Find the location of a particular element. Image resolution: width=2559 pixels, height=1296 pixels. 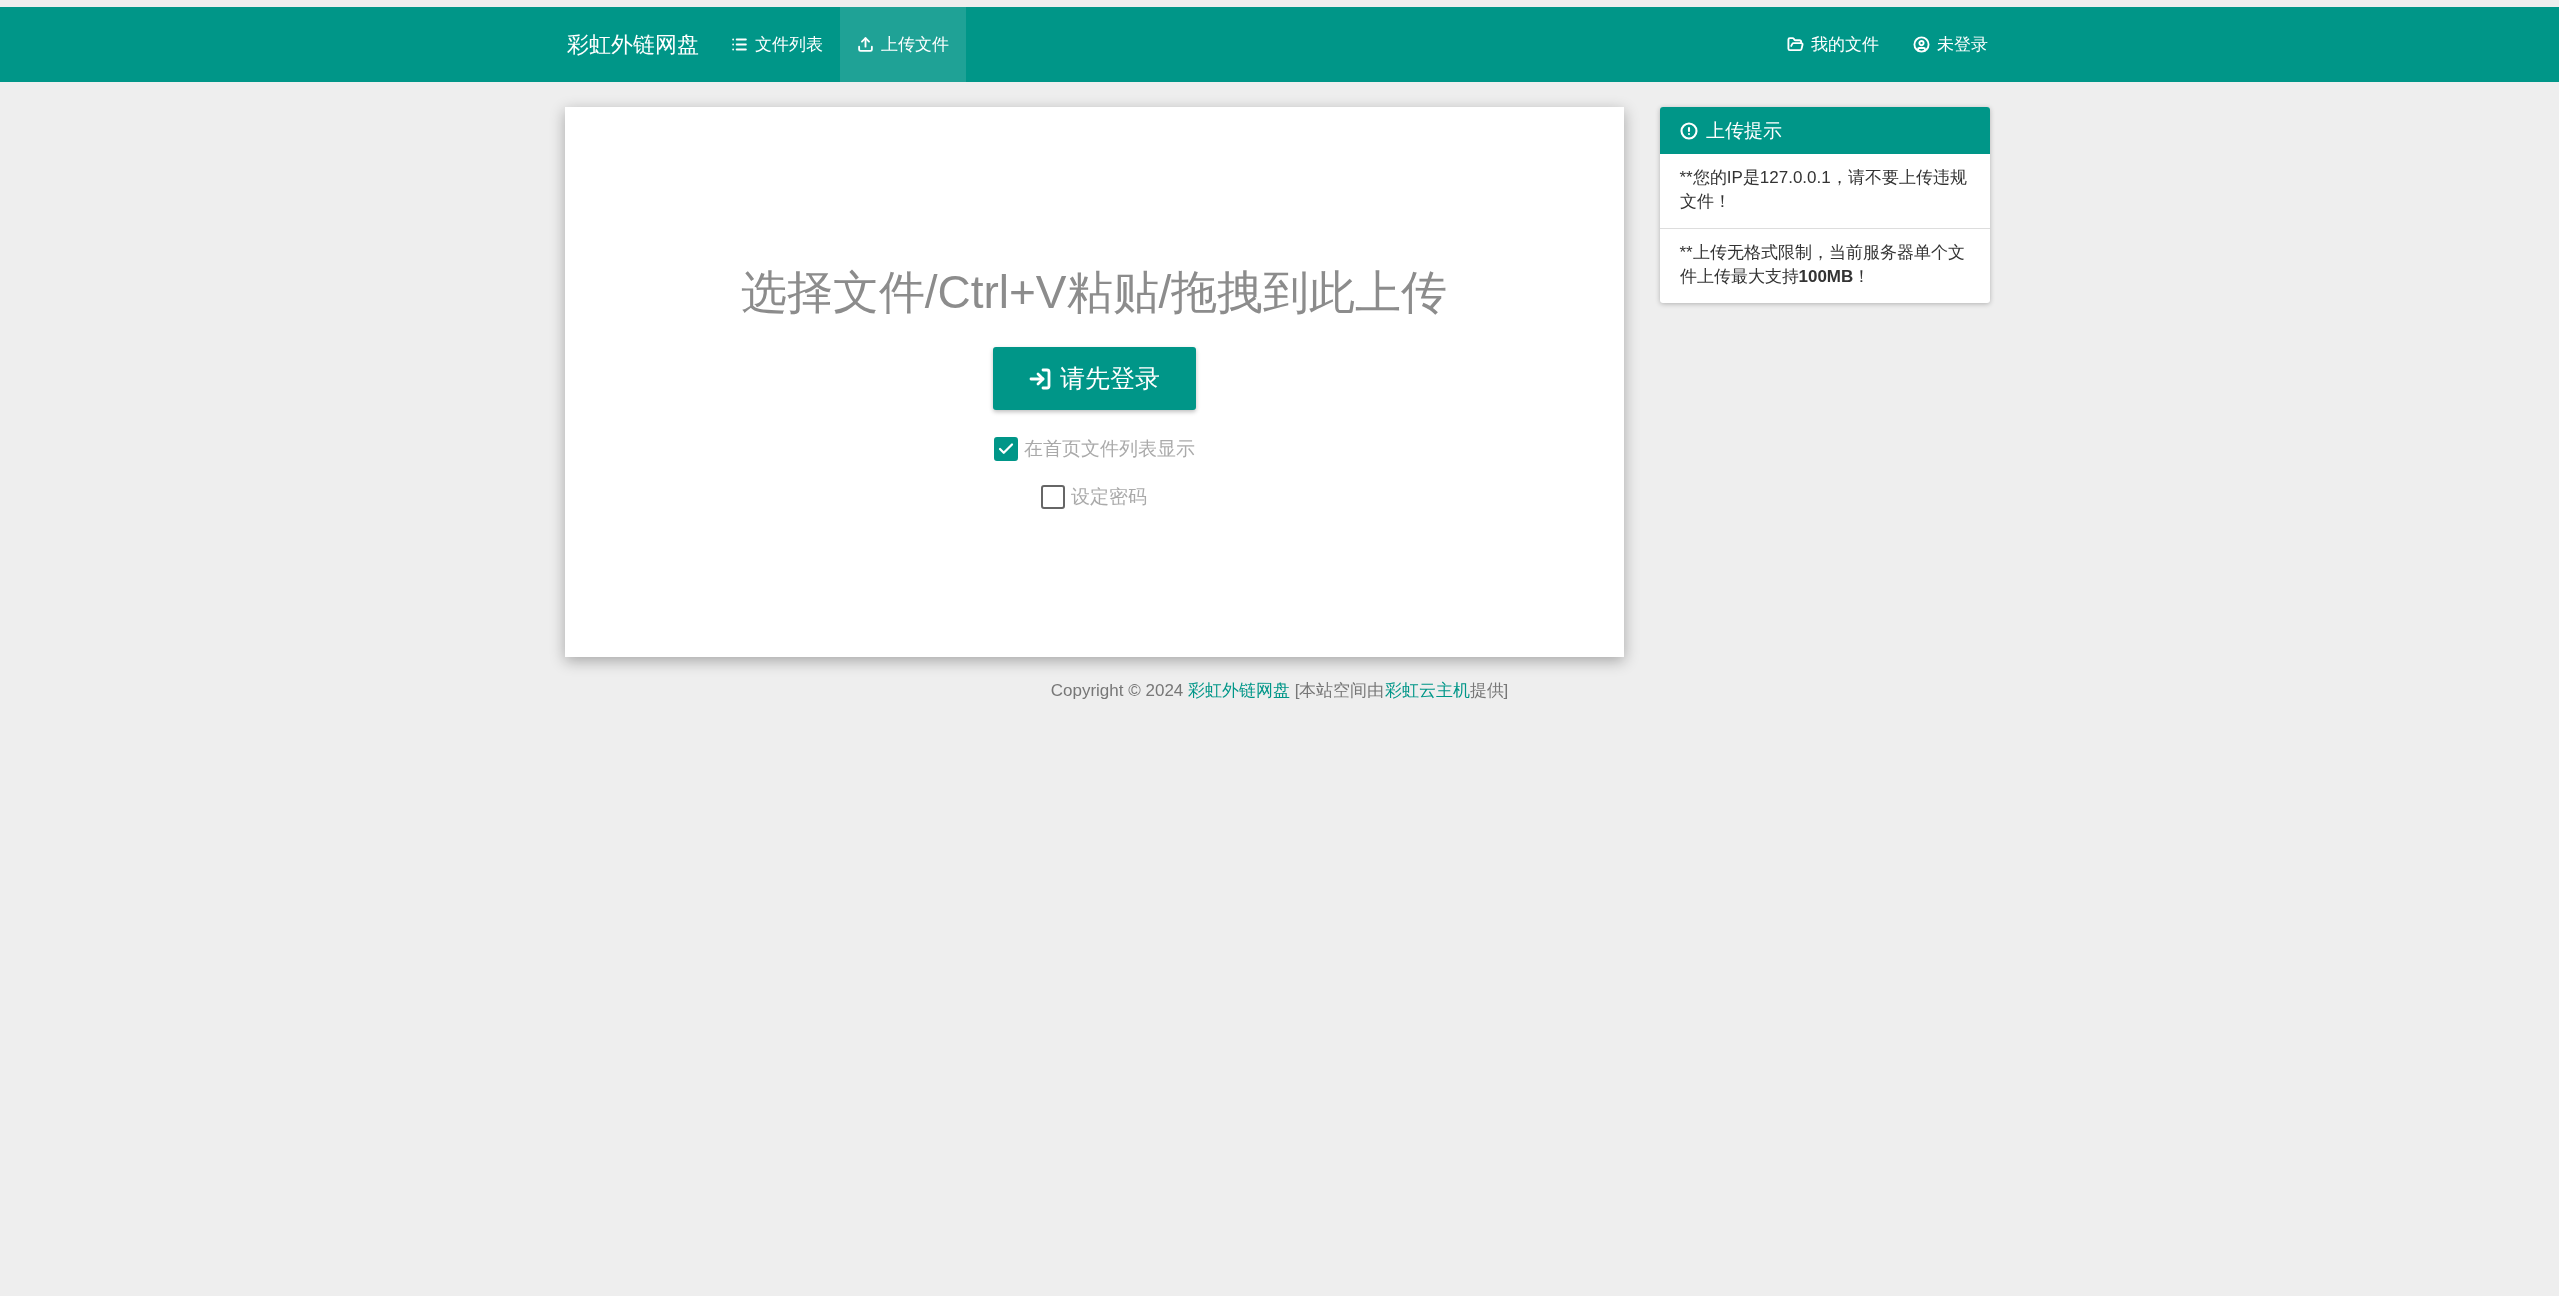

list-icon is located at coordinates (739, 44).